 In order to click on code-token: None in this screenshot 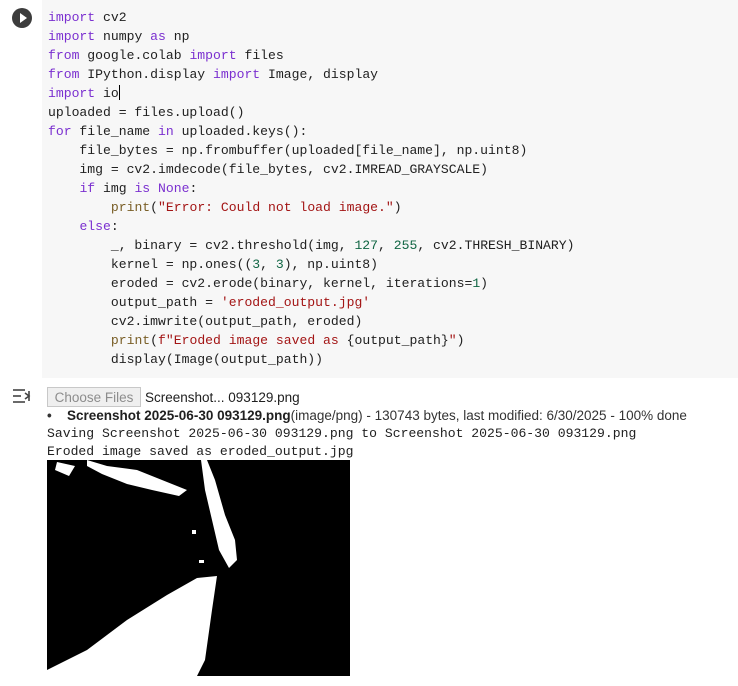, I will do `click(174, 188)`.